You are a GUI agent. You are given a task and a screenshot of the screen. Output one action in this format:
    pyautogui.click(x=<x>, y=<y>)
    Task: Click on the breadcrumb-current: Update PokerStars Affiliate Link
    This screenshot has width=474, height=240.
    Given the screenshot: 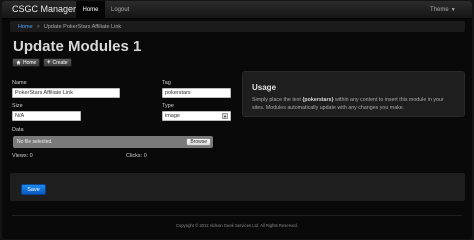 What is the action you would take?
    pyautogui.click(x=82, y=26)
    